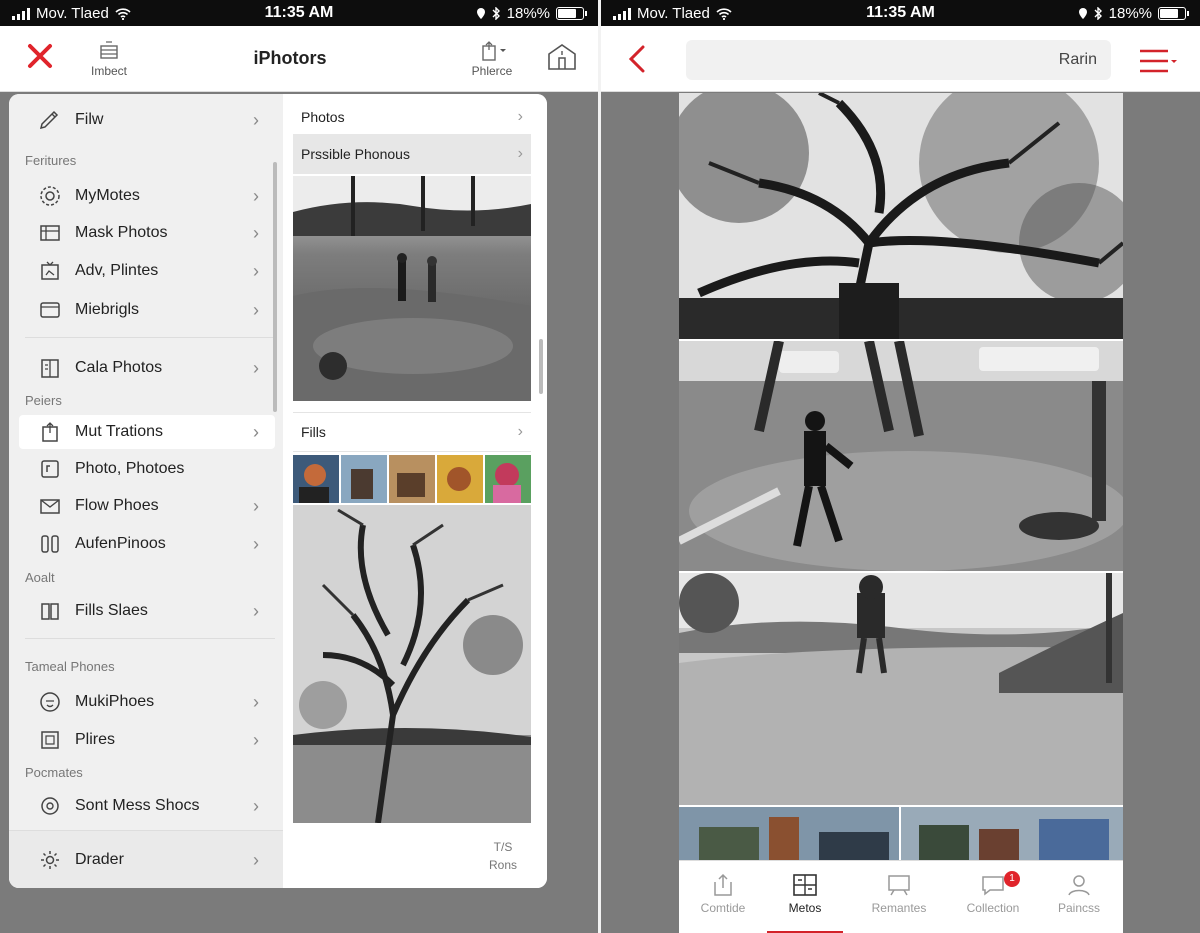 The width and height of the screenshot is (1200, 933). I want to click on menu-item-mask-photos: Mask Photos ›, so click(147, 233).